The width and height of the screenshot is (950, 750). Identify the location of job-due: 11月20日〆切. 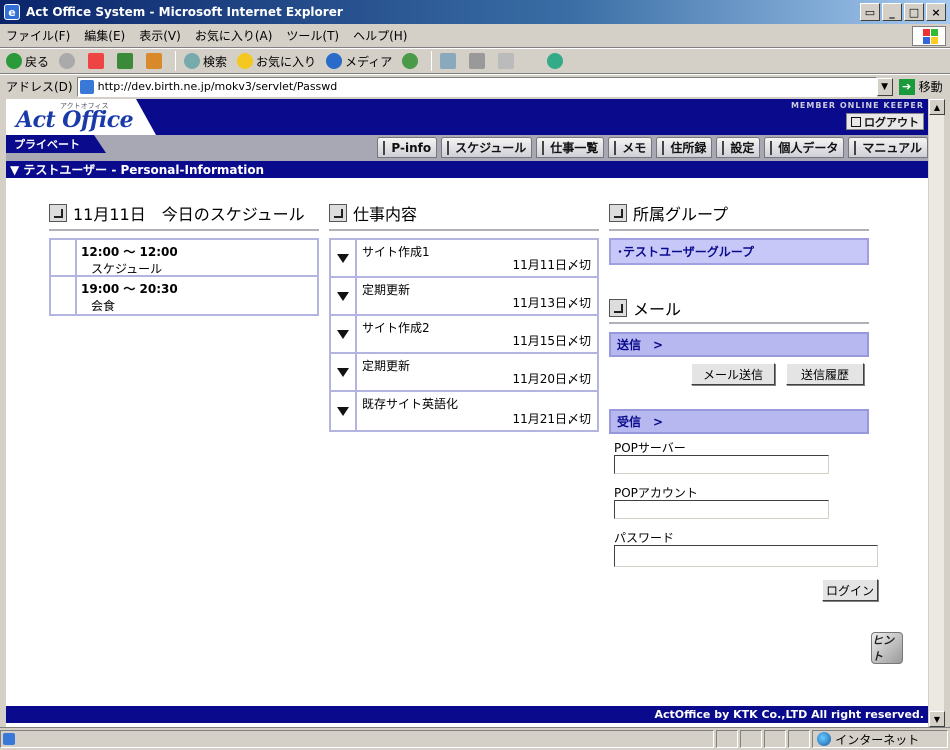
(551, 379).